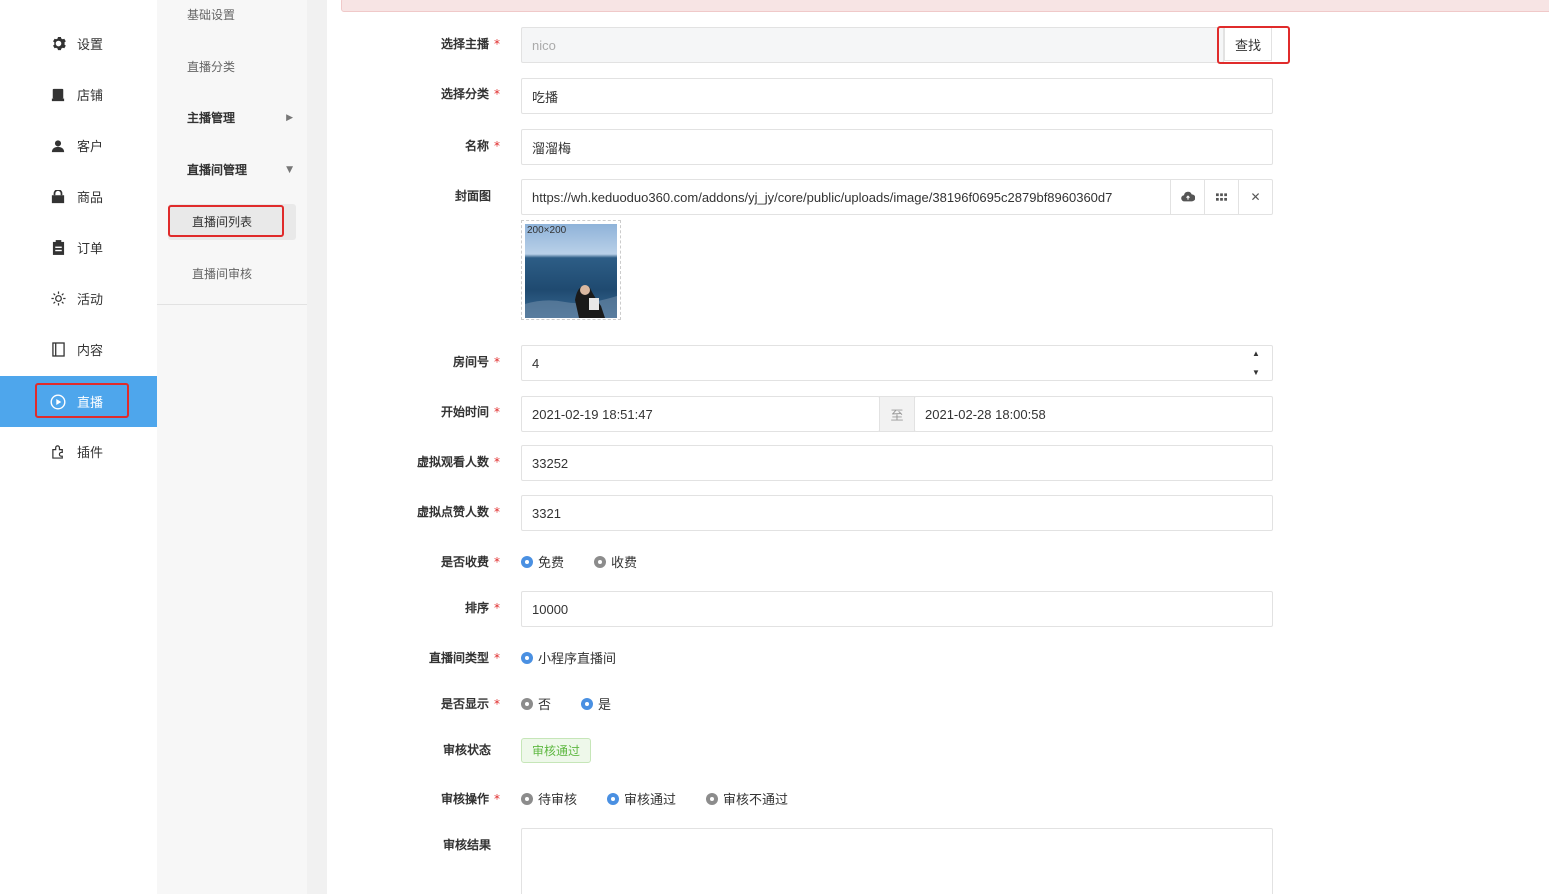 The image size is (1549, 894). I want to click on name-label: 名称 *, so click(482, 146).